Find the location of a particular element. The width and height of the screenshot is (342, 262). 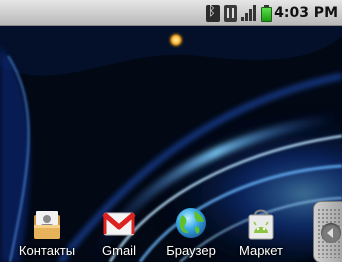

dock-label-market: Маркет is located at coordinates (261, 250).